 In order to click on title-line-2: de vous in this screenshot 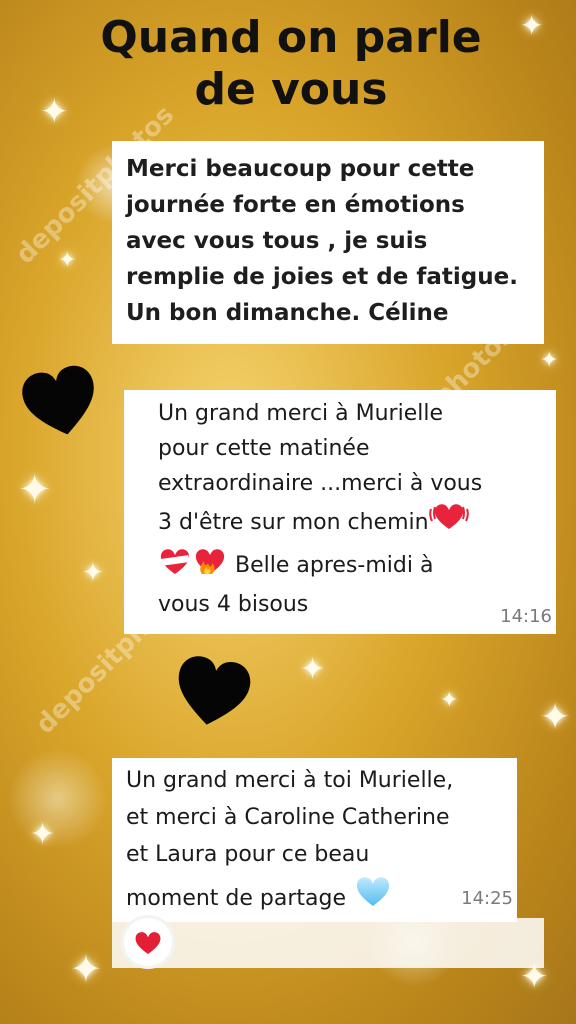, I will do `click(291, 89)`.